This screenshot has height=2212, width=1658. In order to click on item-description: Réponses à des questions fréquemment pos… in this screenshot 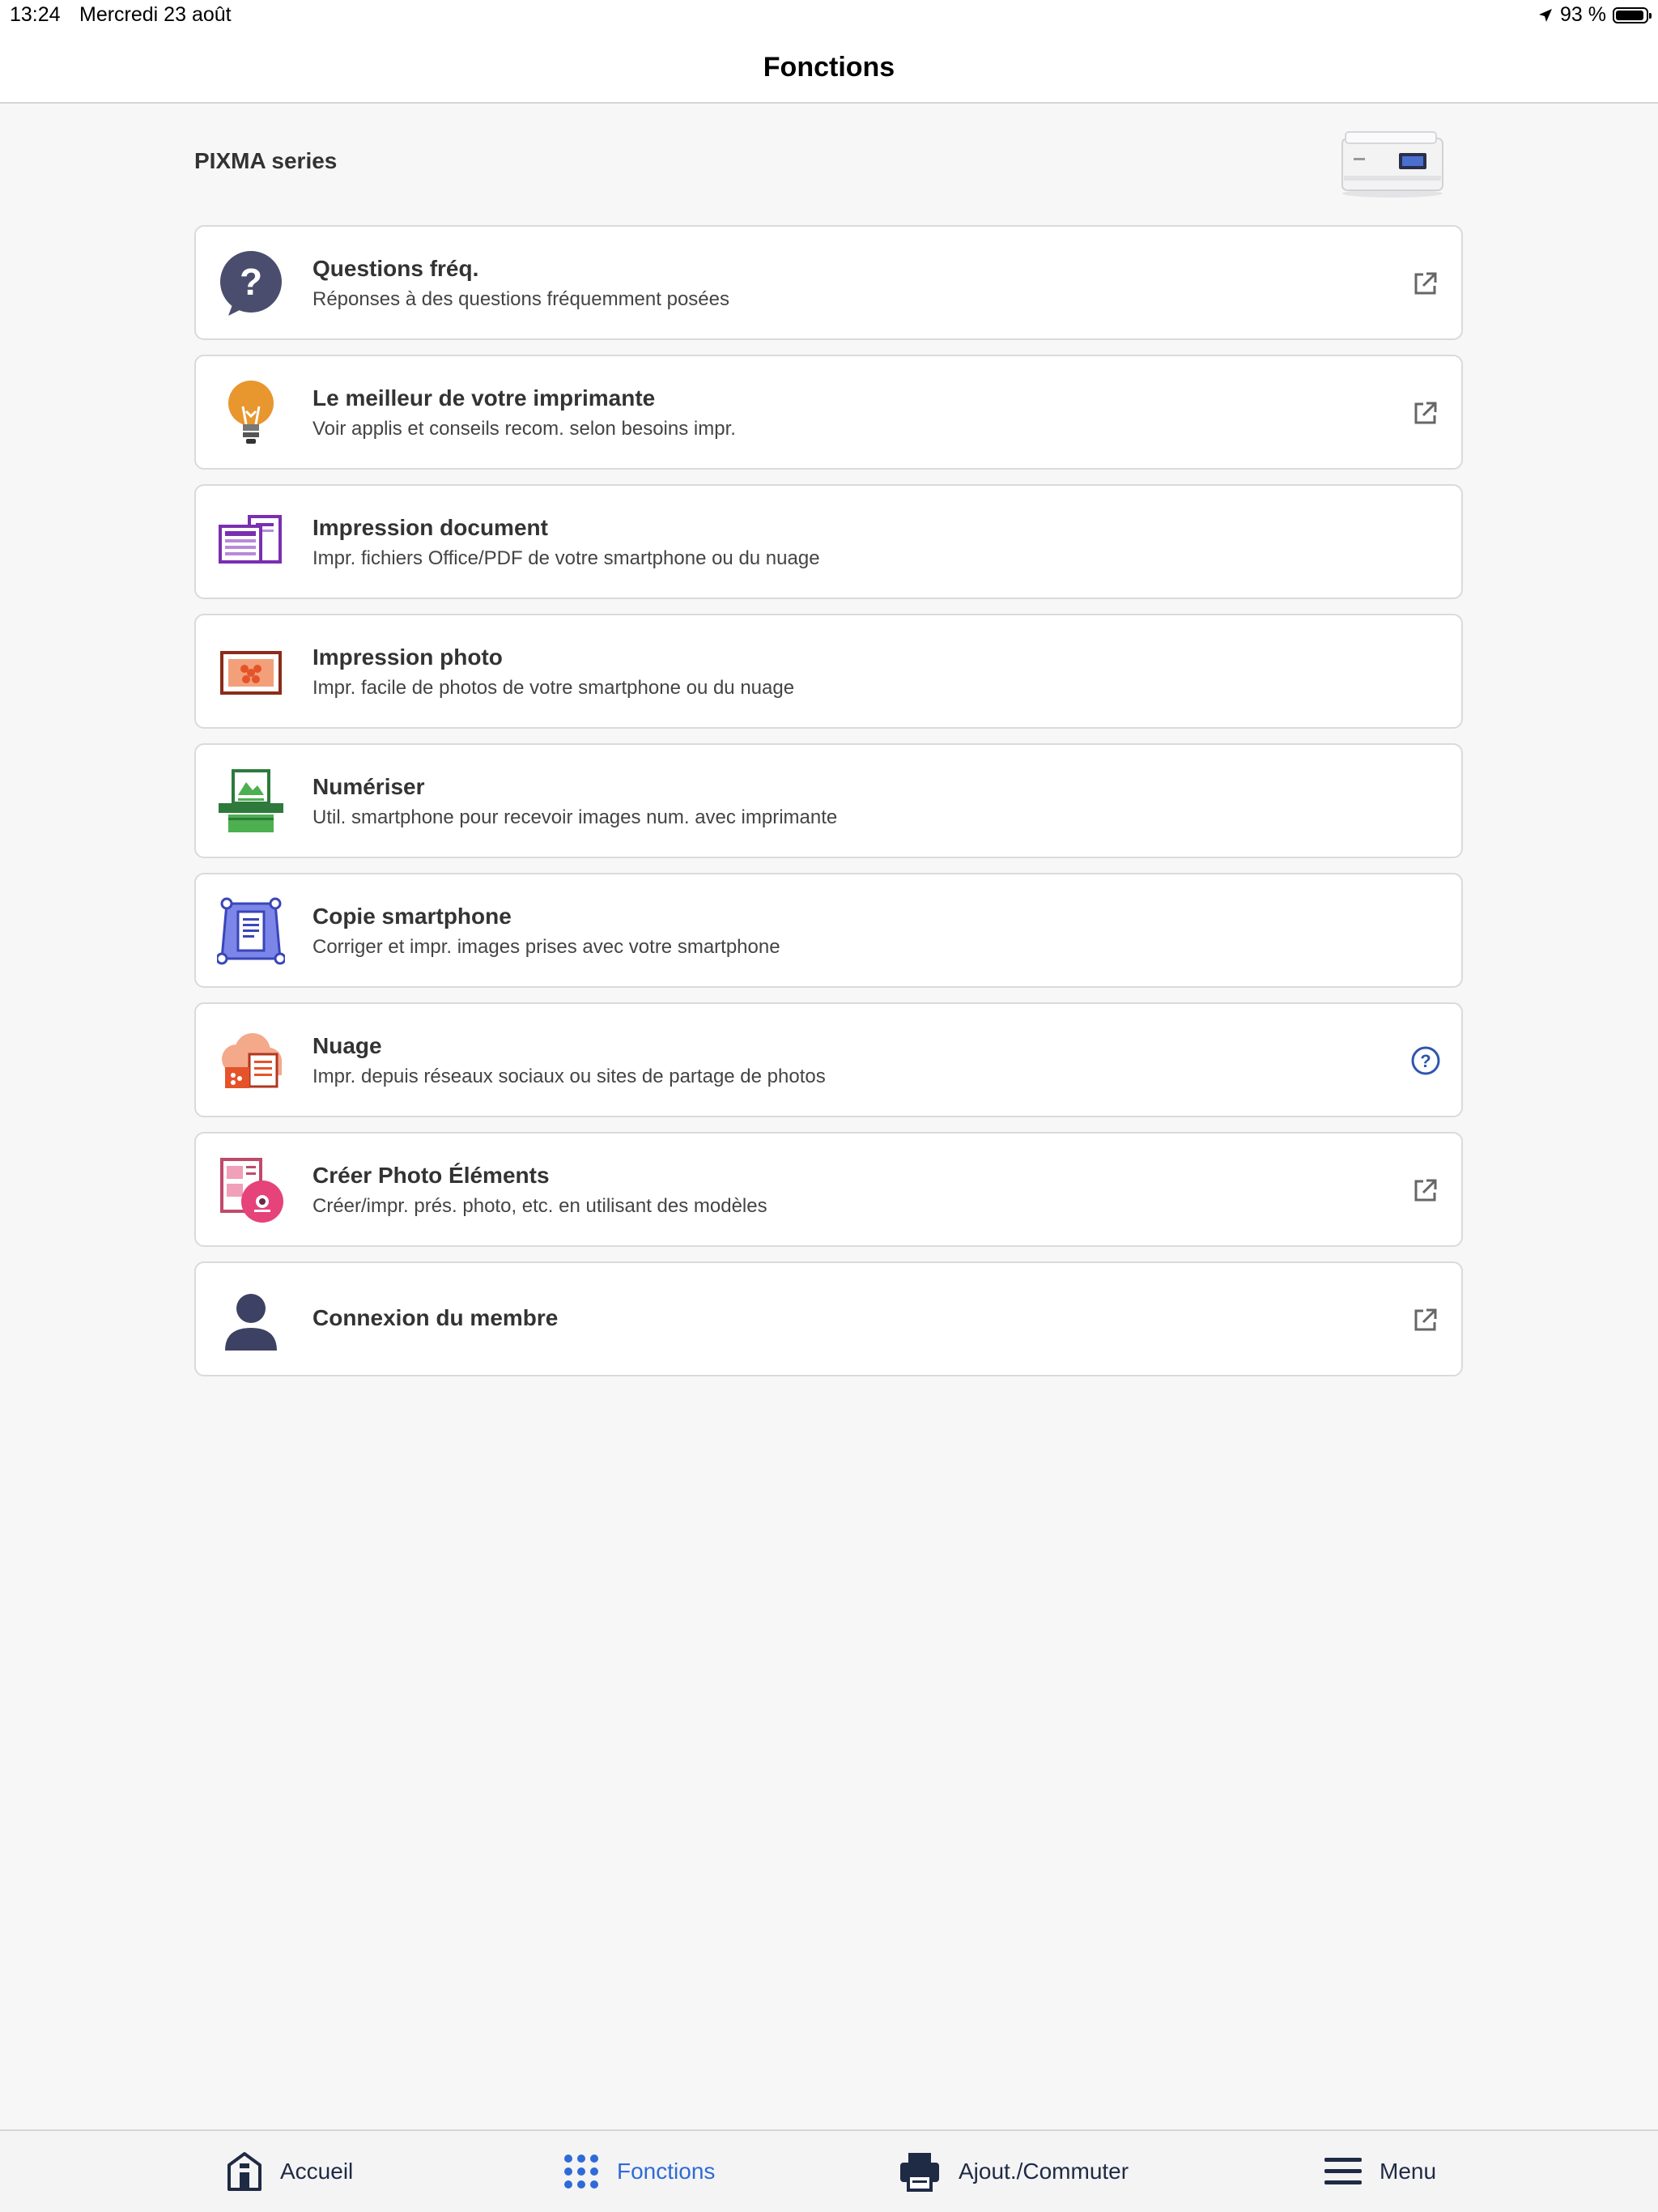, I will do `click(520, 299)`.